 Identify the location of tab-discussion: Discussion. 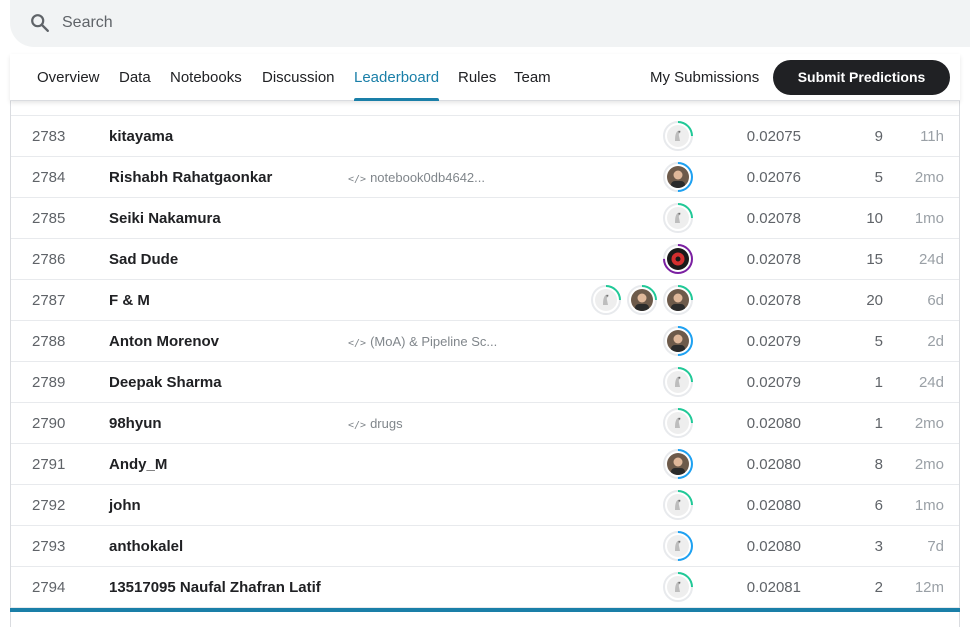
(298, 77).